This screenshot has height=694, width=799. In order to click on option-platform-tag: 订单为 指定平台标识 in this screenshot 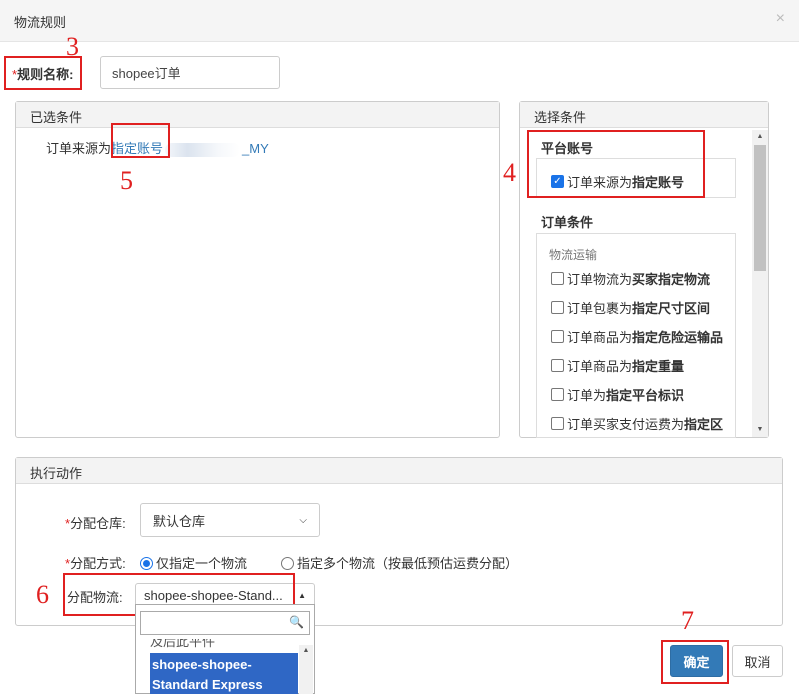, I will do `click(617, 394)`.